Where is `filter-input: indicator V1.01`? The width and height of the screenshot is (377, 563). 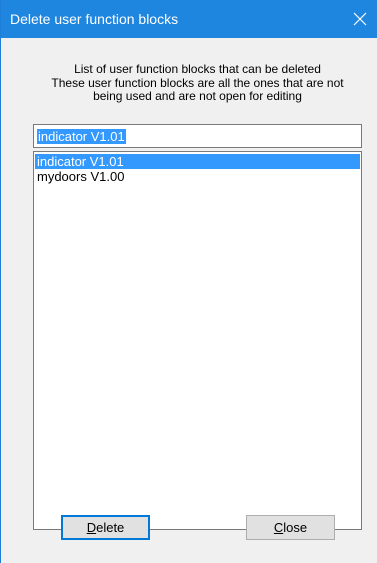
filter-input: indicator V1.01 is located at coordinates (197, 136).